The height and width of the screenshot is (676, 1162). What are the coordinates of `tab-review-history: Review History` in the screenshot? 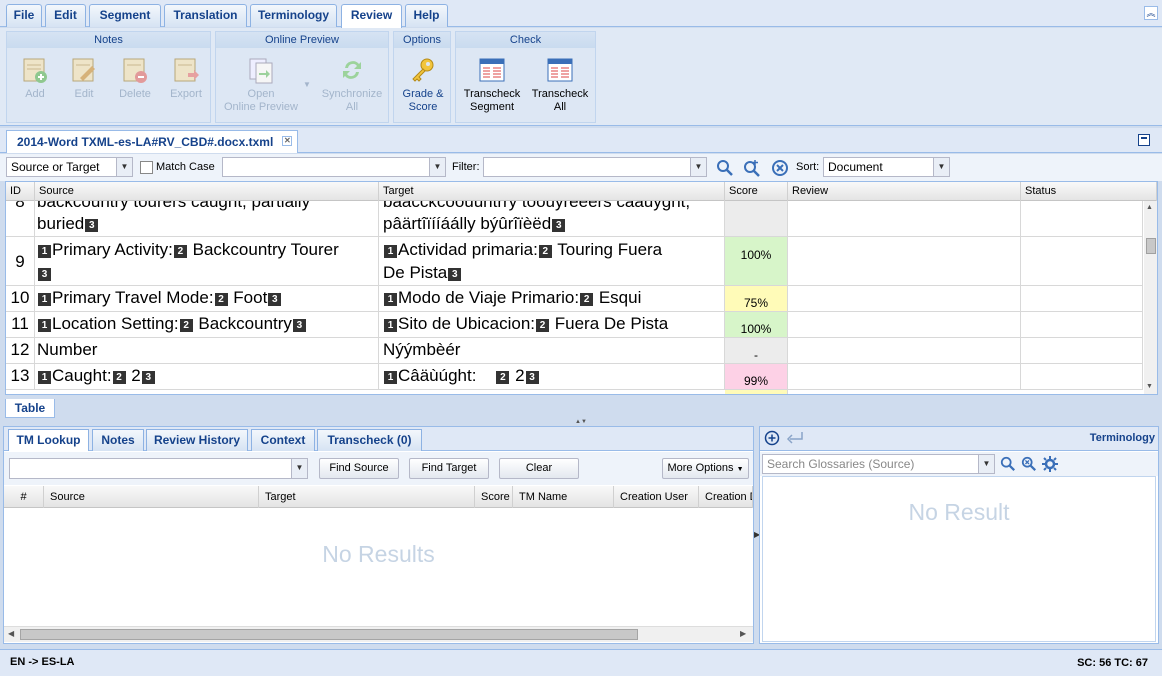 It's located at (197, 440).